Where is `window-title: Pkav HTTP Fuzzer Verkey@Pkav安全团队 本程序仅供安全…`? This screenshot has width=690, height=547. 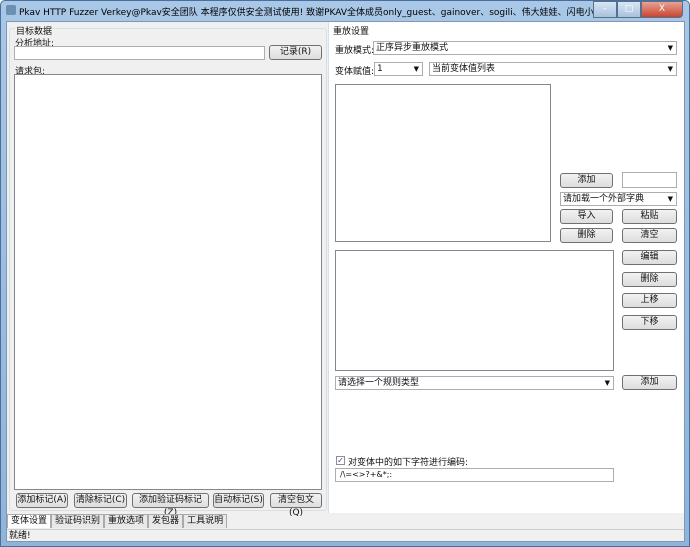
window-title: Pkav HTTP Fuzzer Verkey@Pkav安全团队 本程序仅供安全… is located at coordinates (319, 13).